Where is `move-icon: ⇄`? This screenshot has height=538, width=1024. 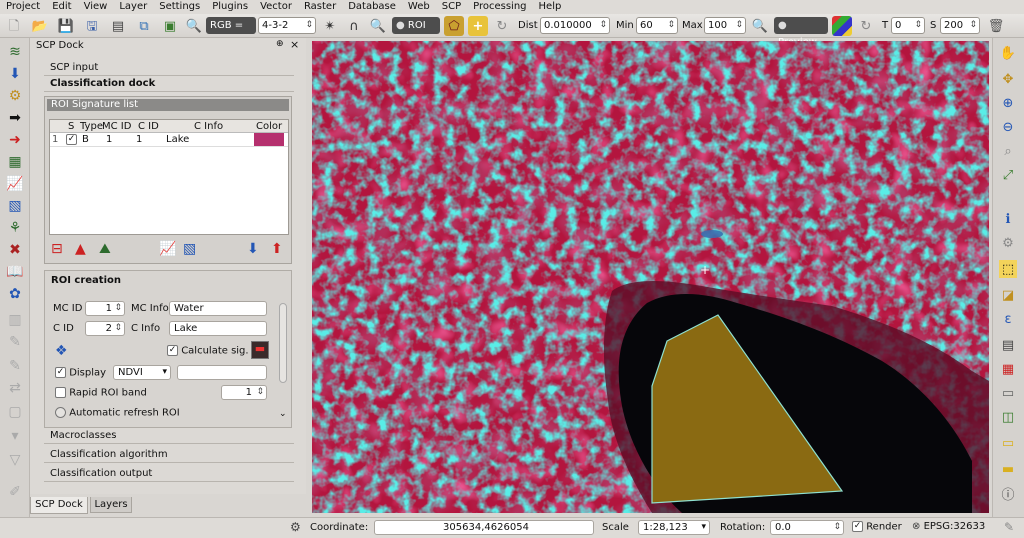 move-icon: ⇄ is located at coordinates (15, 388).